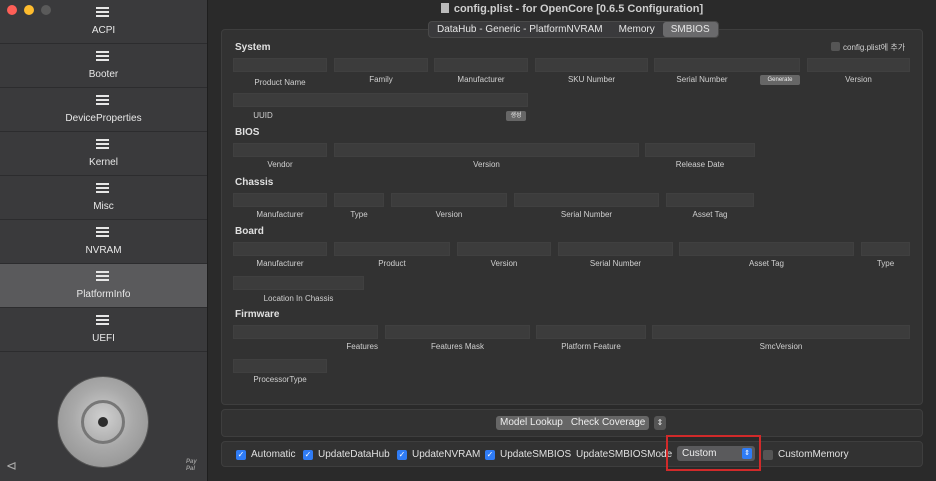 The height and width of the screenshot is (481, 936). What do you see at coordinates (103, 294) in the screenshot?
I see `sidebar-item-label: PlatformInfo` at bounding box center [103, 294].